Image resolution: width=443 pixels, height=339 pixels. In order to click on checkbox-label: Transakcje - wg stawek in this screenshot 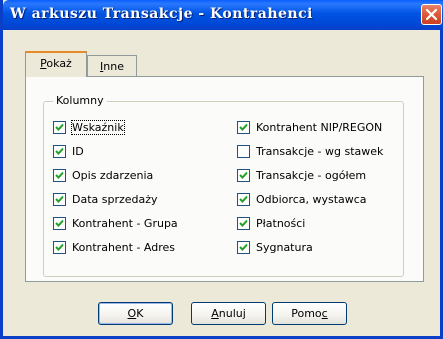, I will do `click(320, 151)`.